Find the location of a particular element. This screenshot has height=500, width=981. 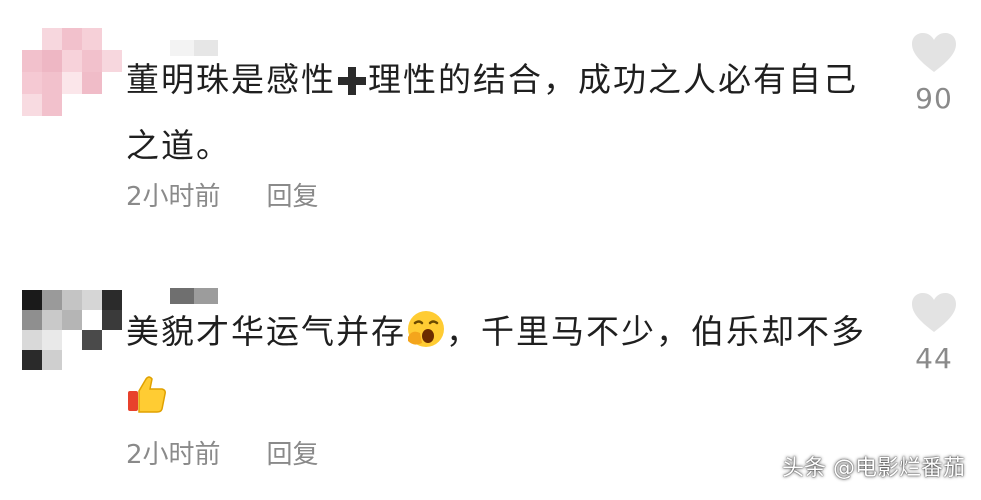

thumbs-up-icon is located at coordinates (147, 403).